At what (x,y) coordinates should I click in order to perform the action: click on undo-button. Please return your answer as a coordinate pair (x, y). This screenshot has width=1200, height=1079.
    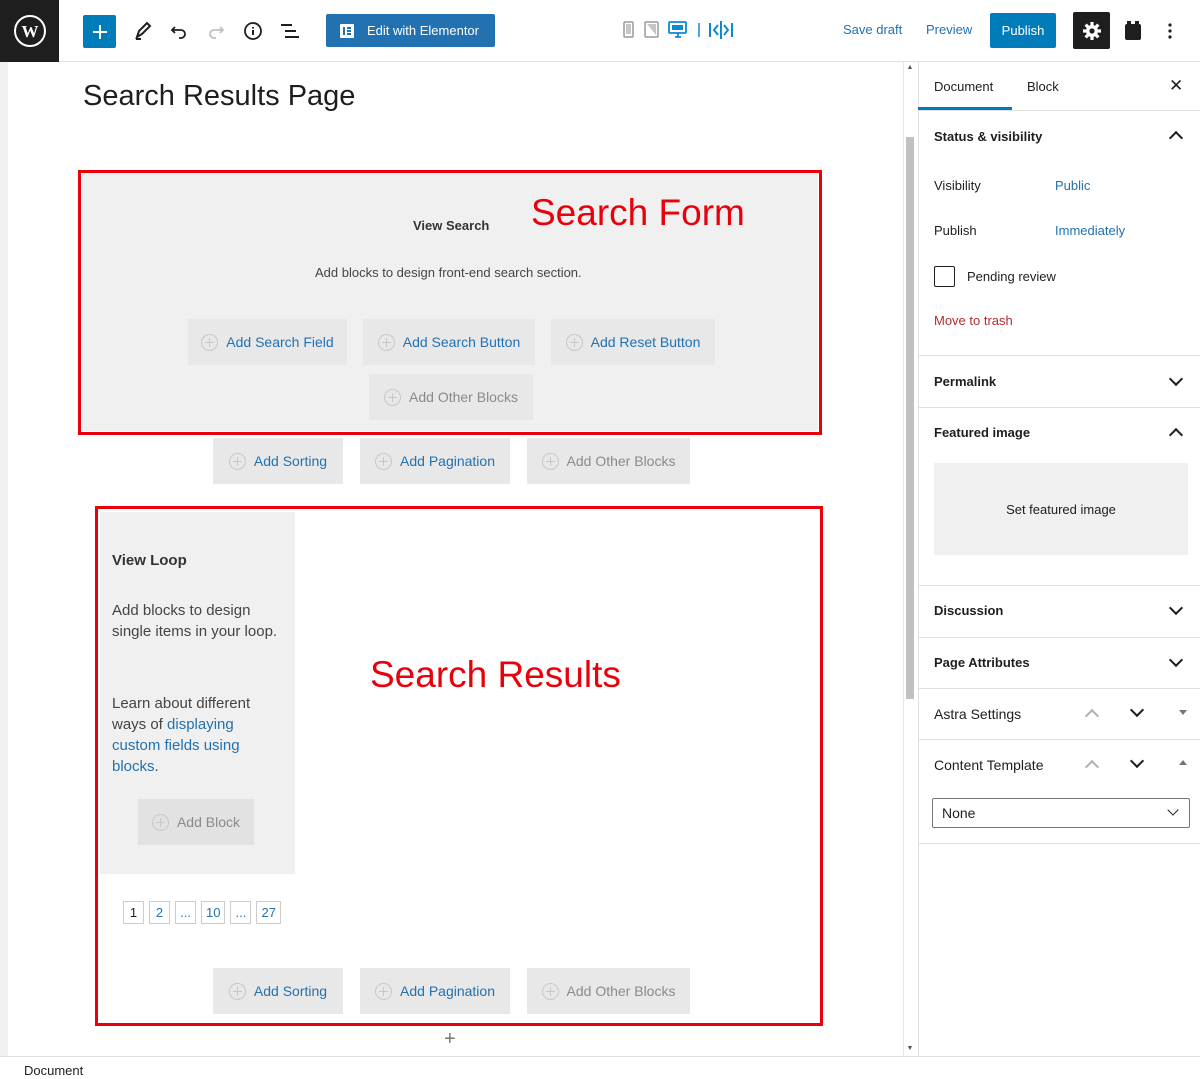
    Looking at the image, I should click on (179, 31).